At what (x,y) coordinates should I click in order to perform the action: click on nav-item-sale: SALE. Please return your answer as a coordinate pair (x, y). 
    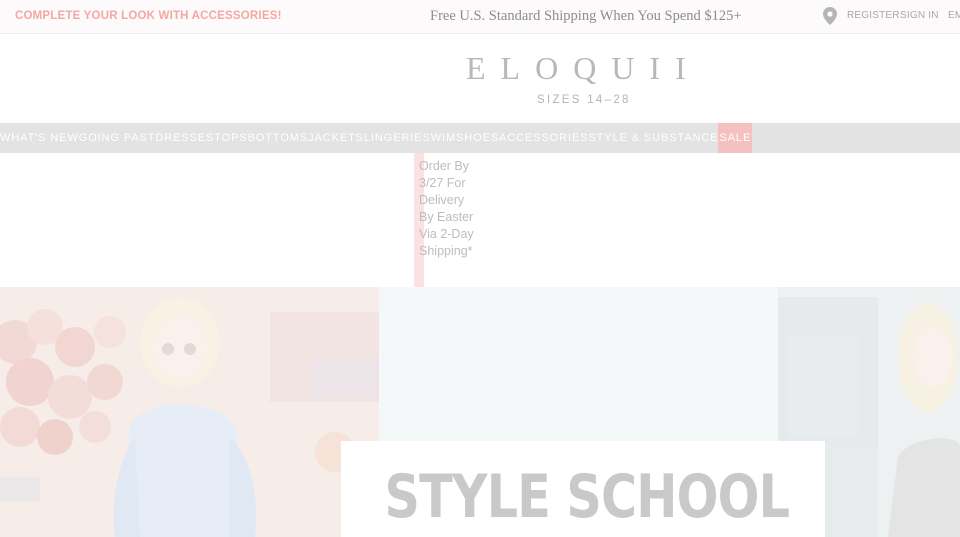
    Looking at the image, I should click on (735, 138).